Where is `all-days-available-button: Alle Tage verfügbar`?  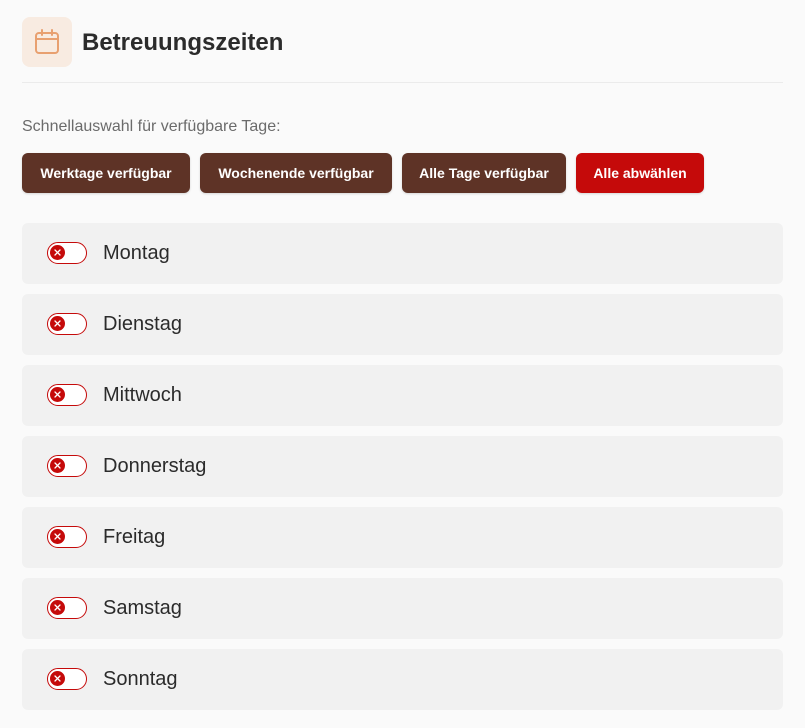
all-days-available-button: Alle Tage verfügbar is located at coordinates (484, 173).